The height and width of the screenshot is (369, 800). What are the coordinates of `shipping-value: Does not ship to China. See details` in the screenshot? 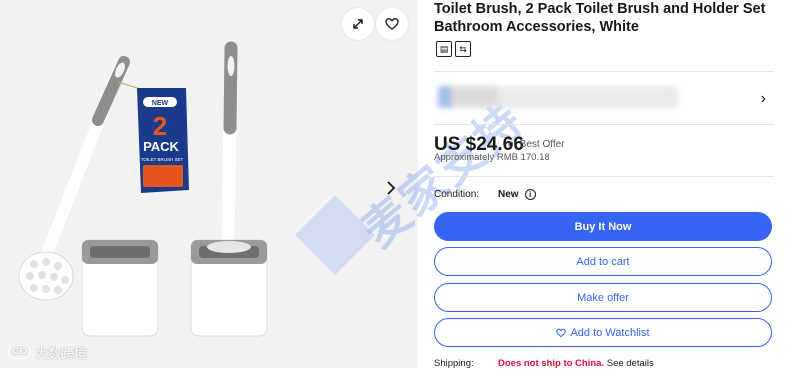 It's located at (576, 363).